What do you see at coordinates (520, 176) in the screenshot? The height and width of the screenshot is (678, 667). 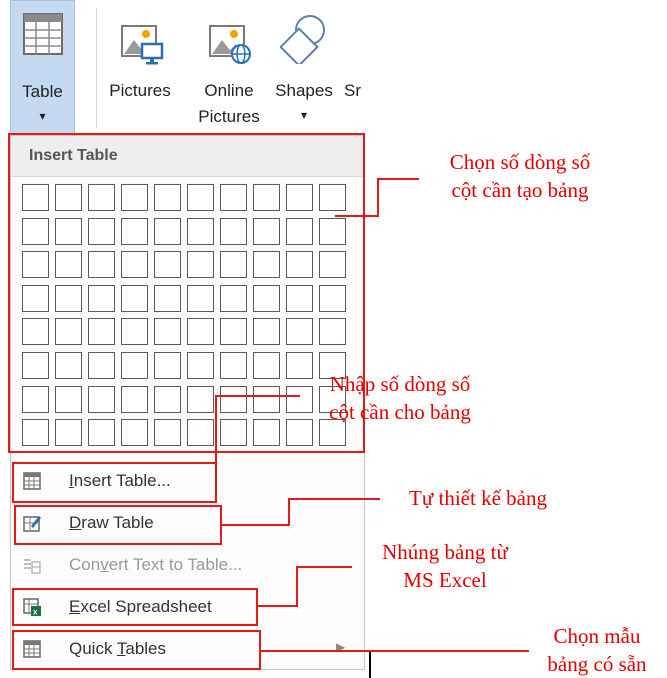 I see `grid-annotation: Chọn số dòng số cột cần tạo bảng` at bounding box center [520, 176].